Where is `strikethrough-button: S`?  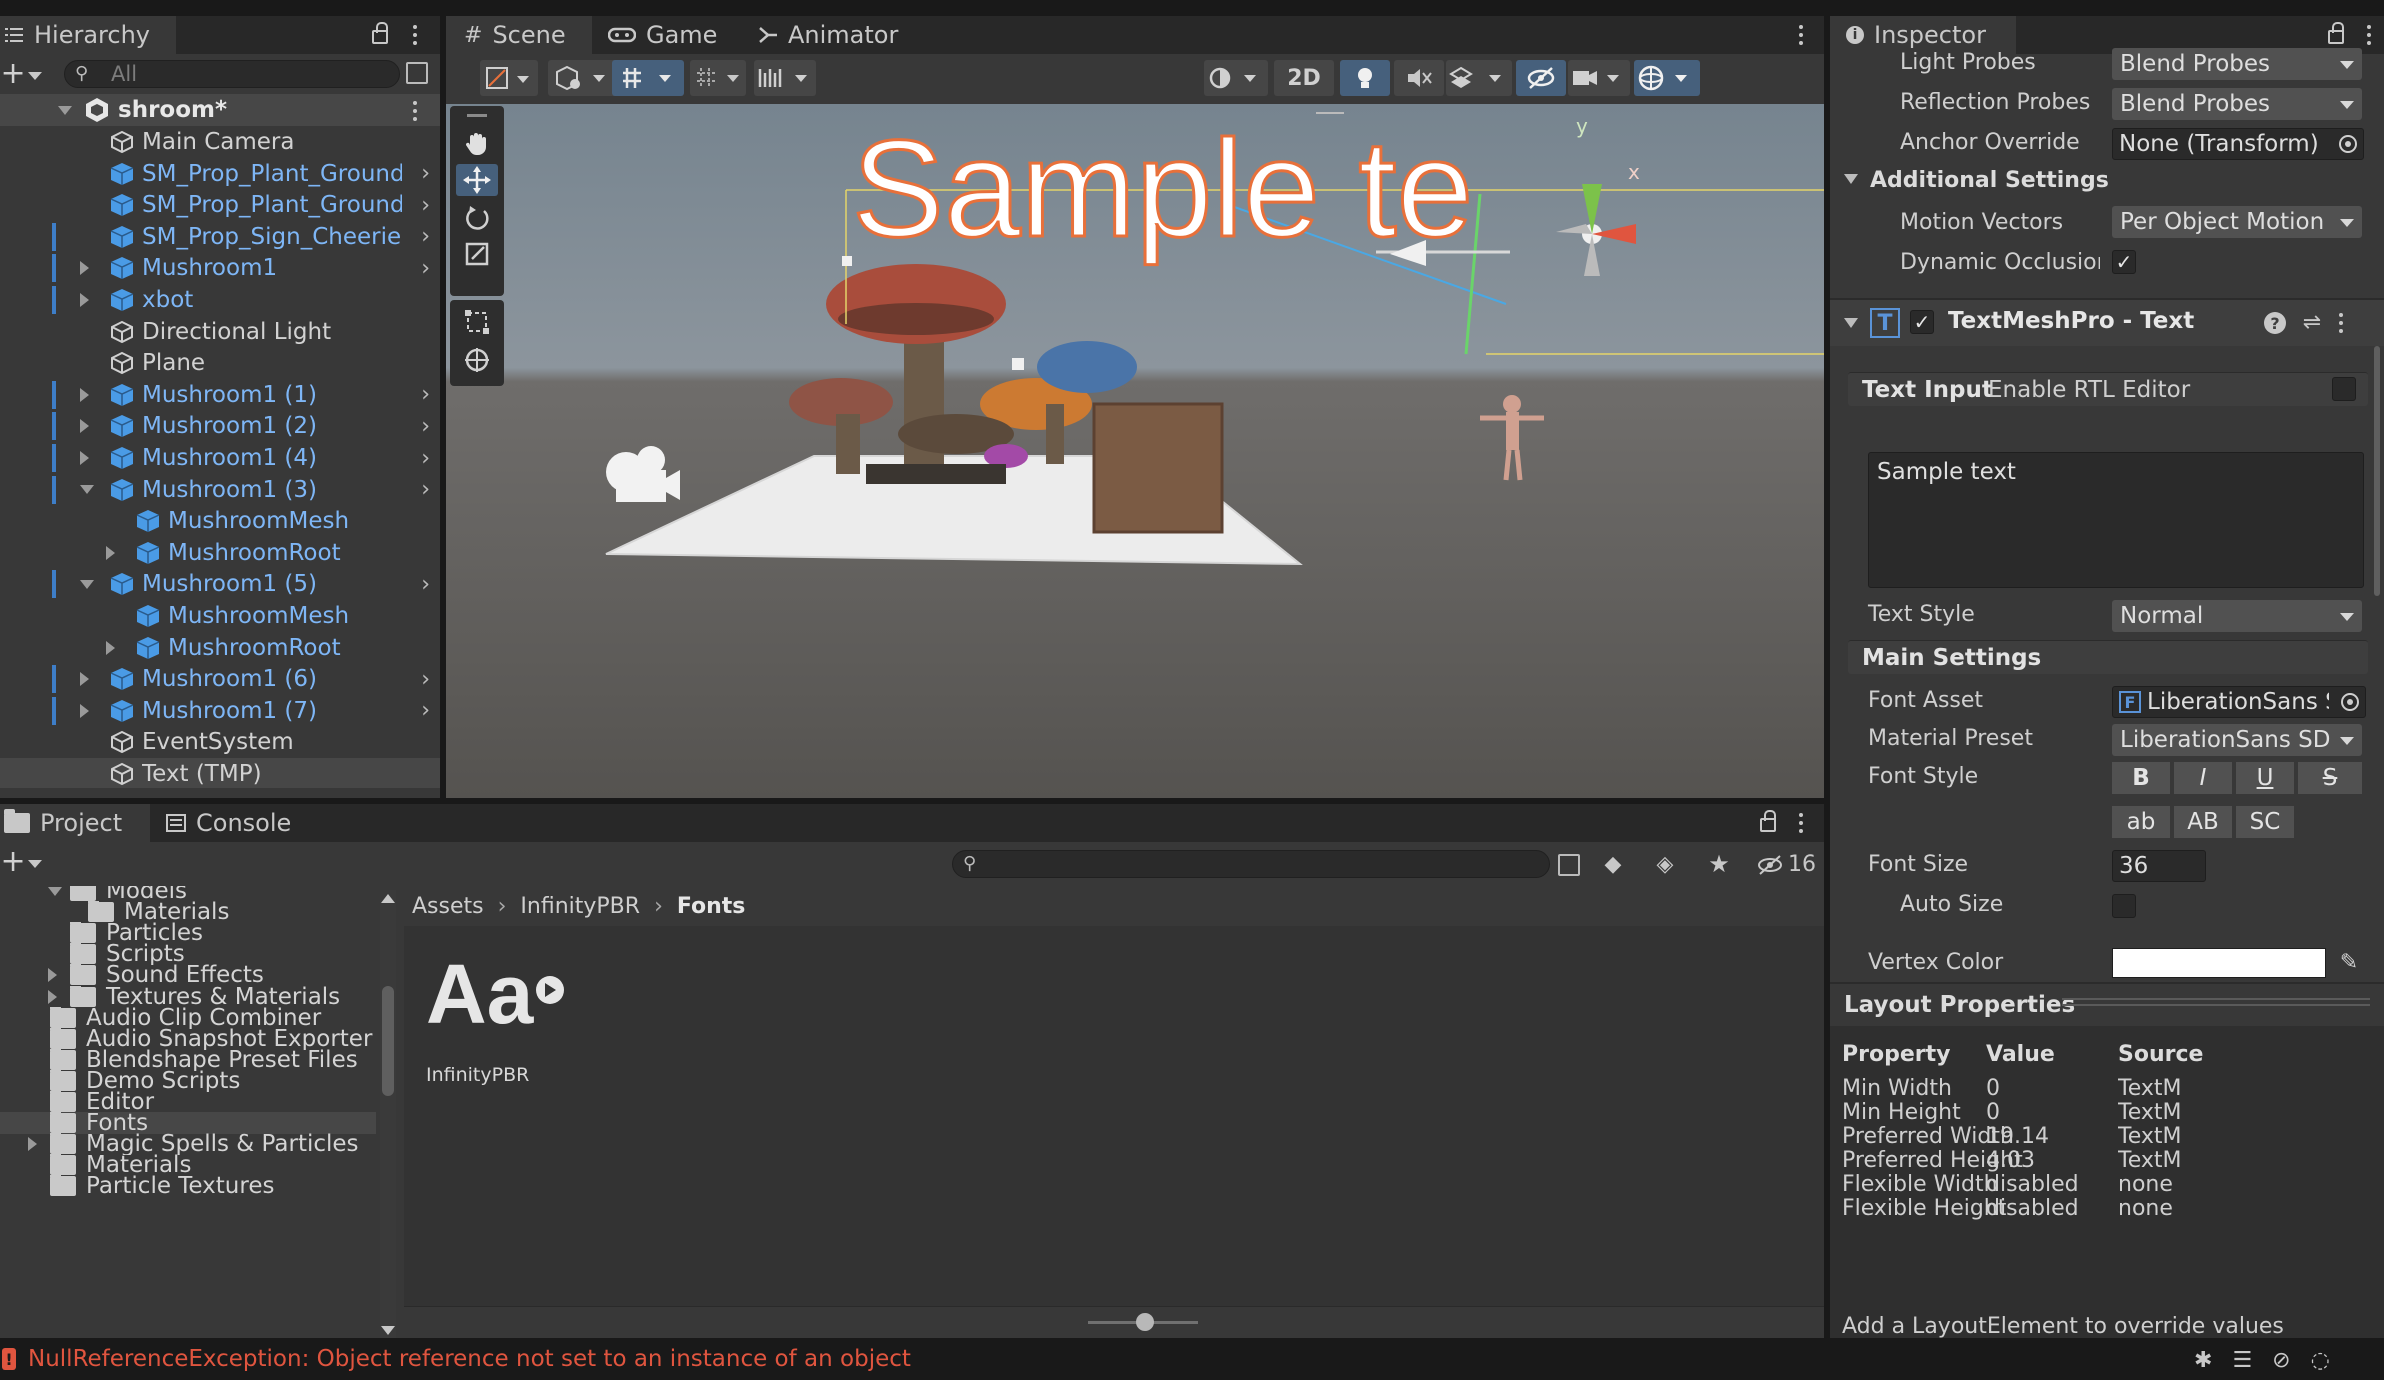 strikethrough-button: S is located at coordinates (2330, 778).